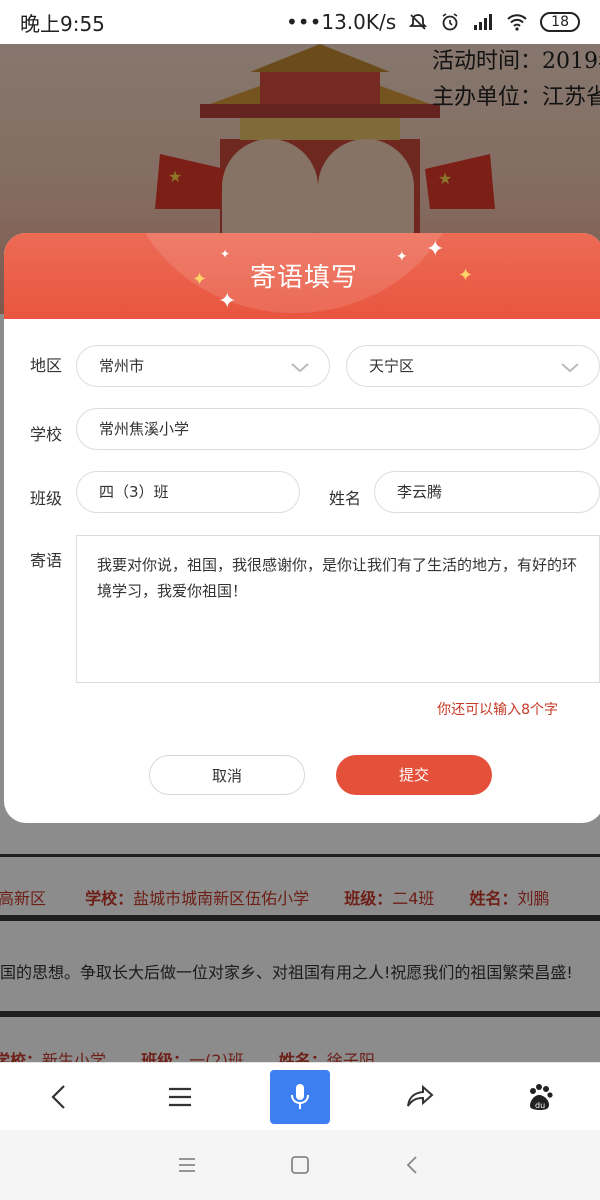 Image resolution: width=600 pixels, height=1200 pixels. I want to click on name-label: 姓名, so click(345, 498).